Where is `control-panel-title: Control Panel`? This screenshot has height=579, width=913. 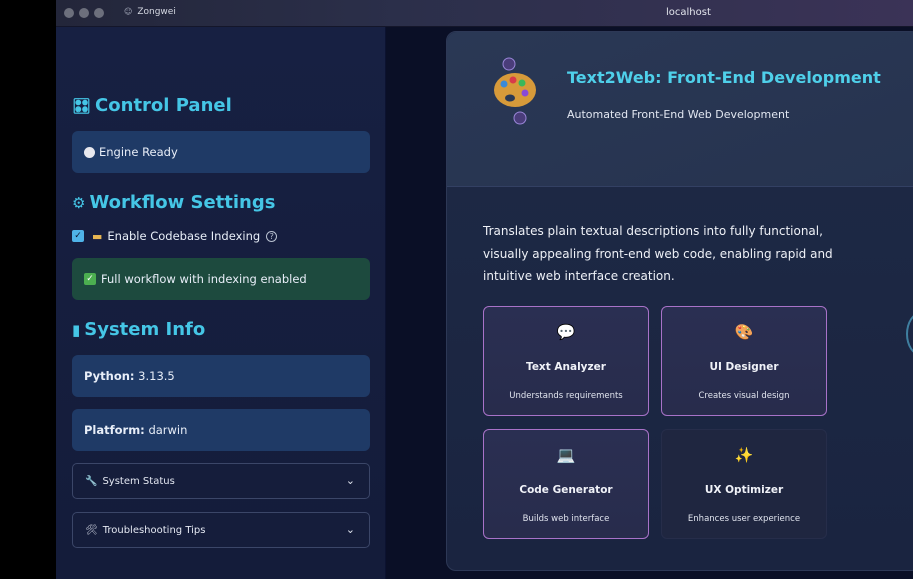 control-panel-title: Control Panel is located at coordinates (163, 105).